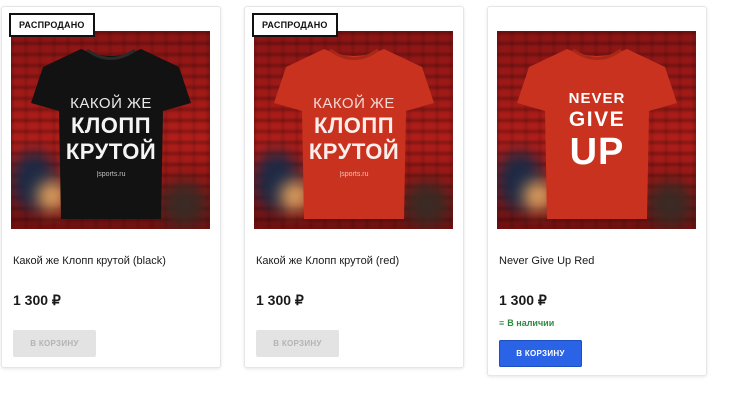 The width and height of the screenshot is (730, 400). I want to click on product-title: Какой же Клопп крутой (black), so click(89, 261).